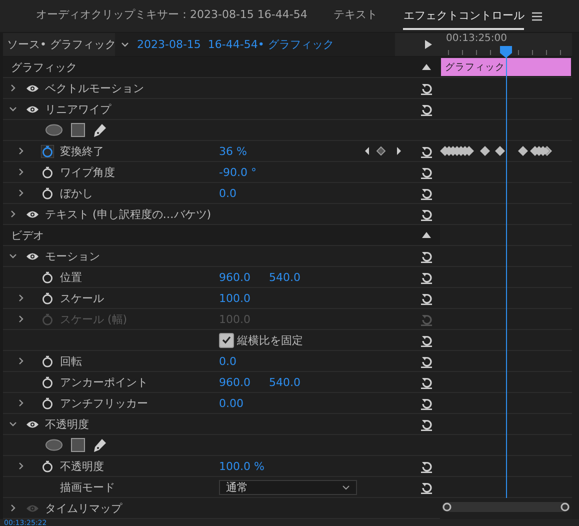 The height and width of the screenshot is (526, 579). I want to click on effect-name: 不透明度, so click(67, 424).